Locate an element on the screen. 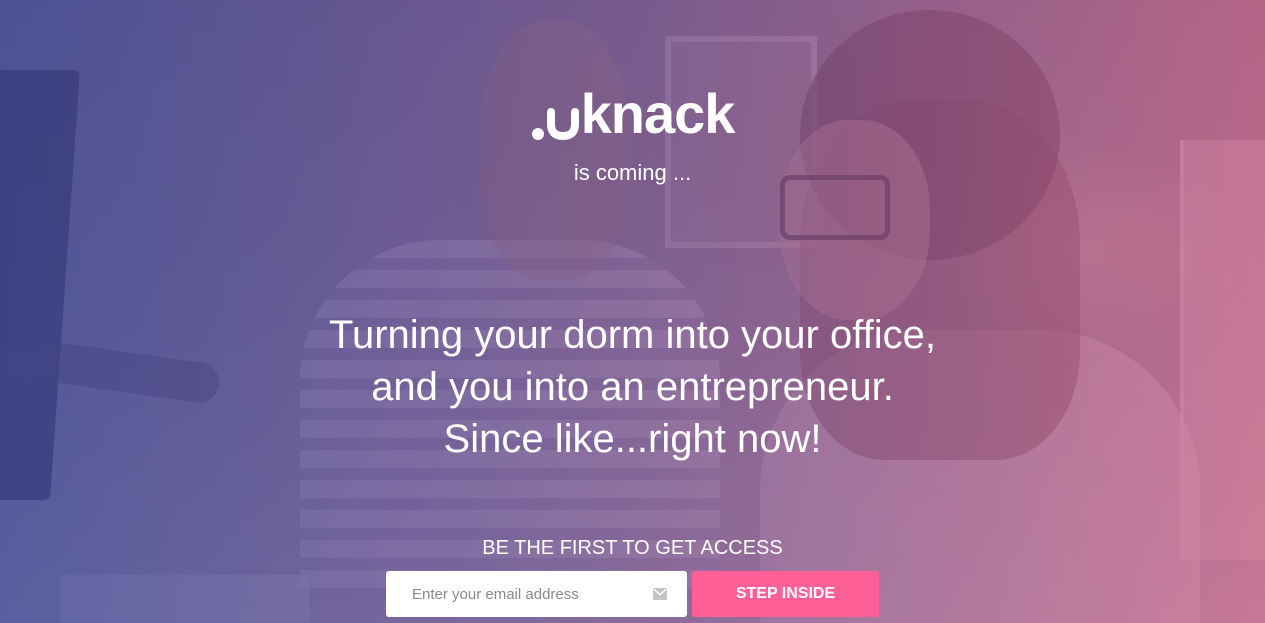  step-inside-button: STEP INSIDE is located at coordinates (785, 594).